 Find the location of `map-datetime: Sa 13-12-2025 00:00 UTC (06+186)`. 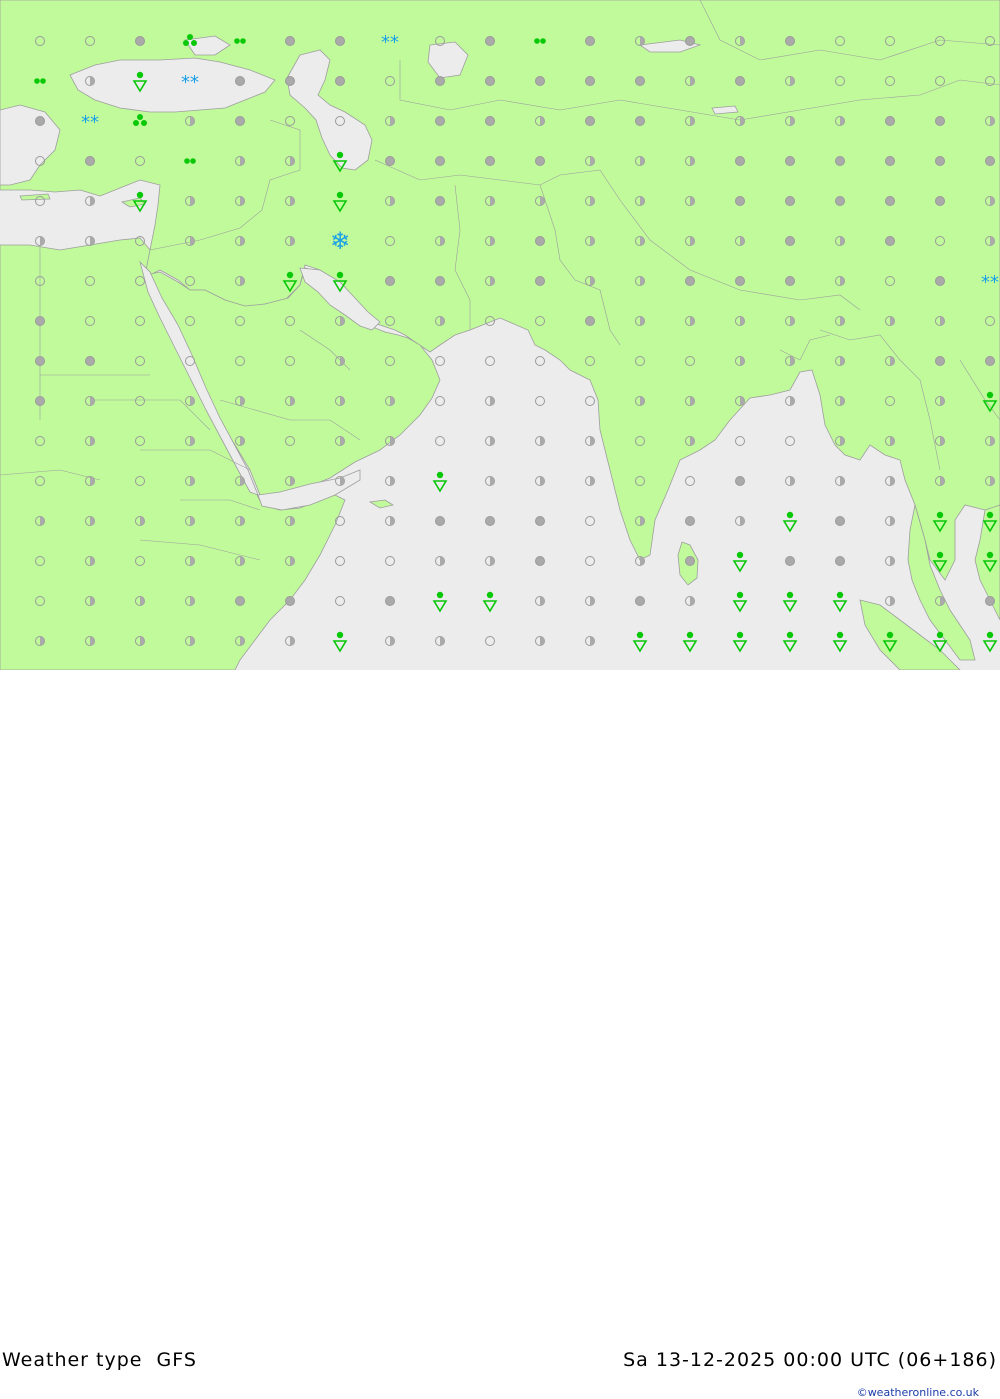

map-datetime: Sa 13-12-2025 00:00 UTC (06+186) is located at coordinates (810, 1360).